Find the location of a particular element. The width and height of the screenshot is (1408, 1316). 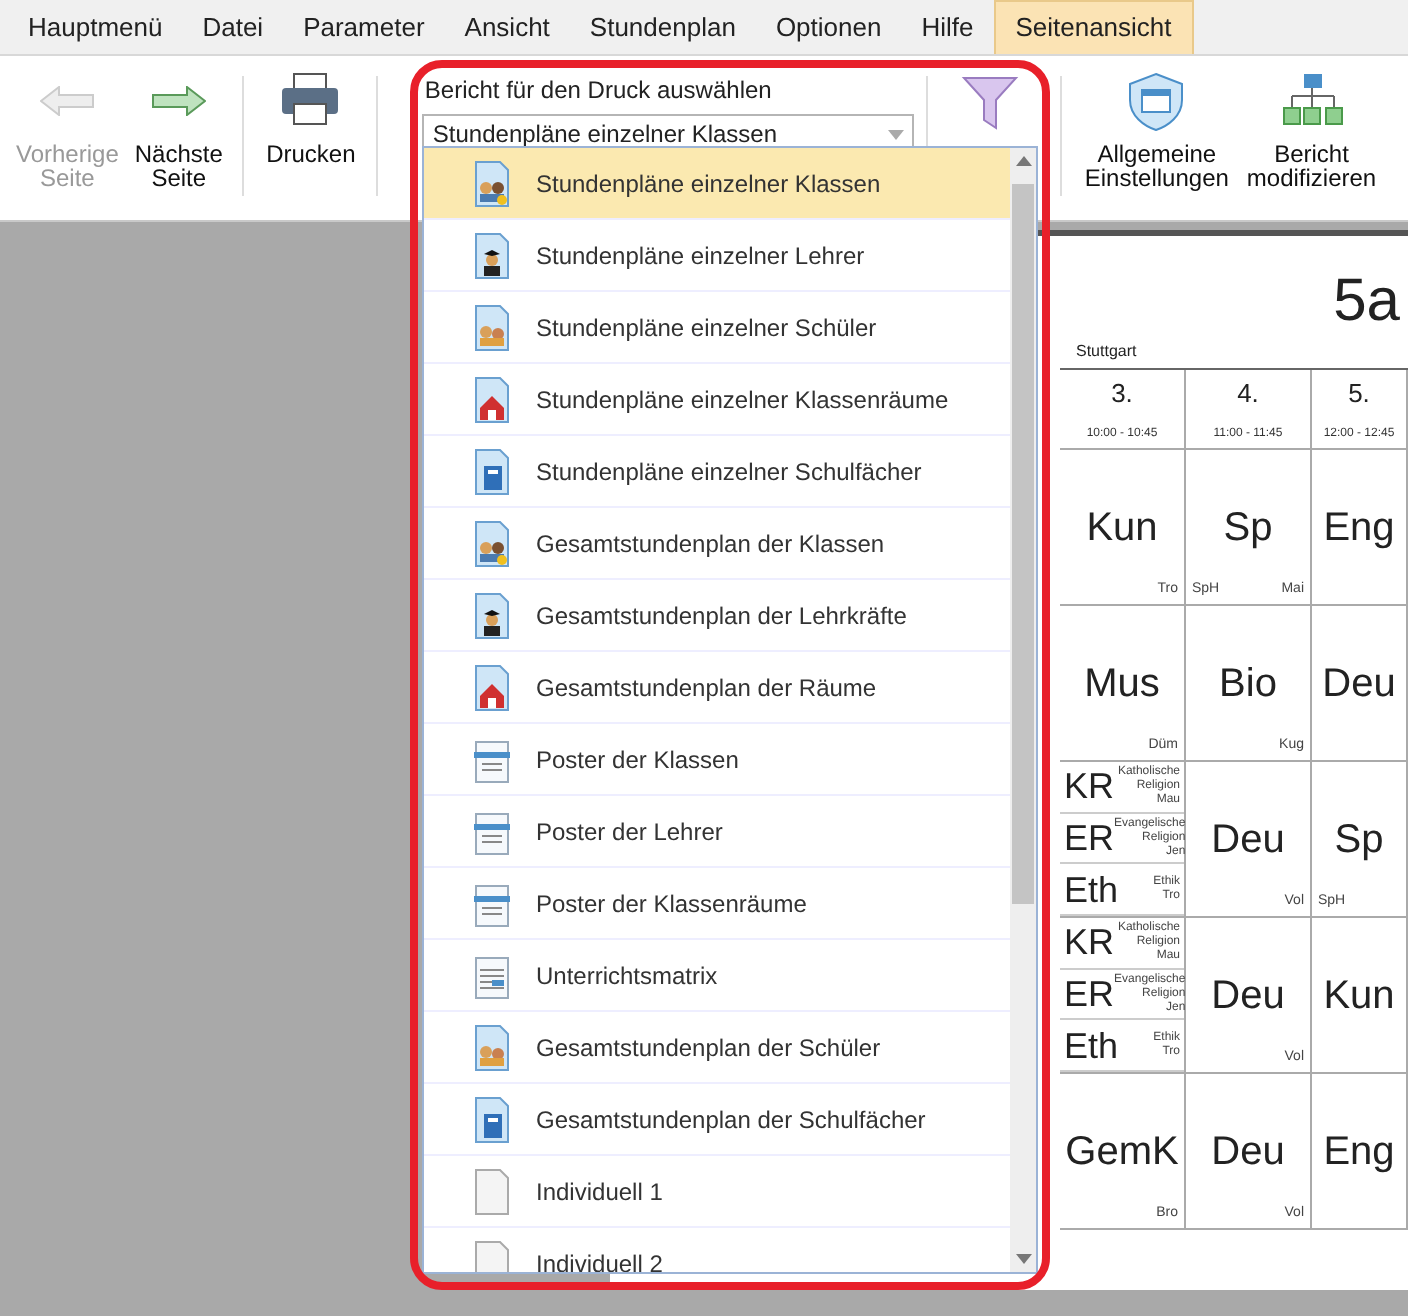

menu-tab: Seitenansicht is located at coordinates (1093, 27).